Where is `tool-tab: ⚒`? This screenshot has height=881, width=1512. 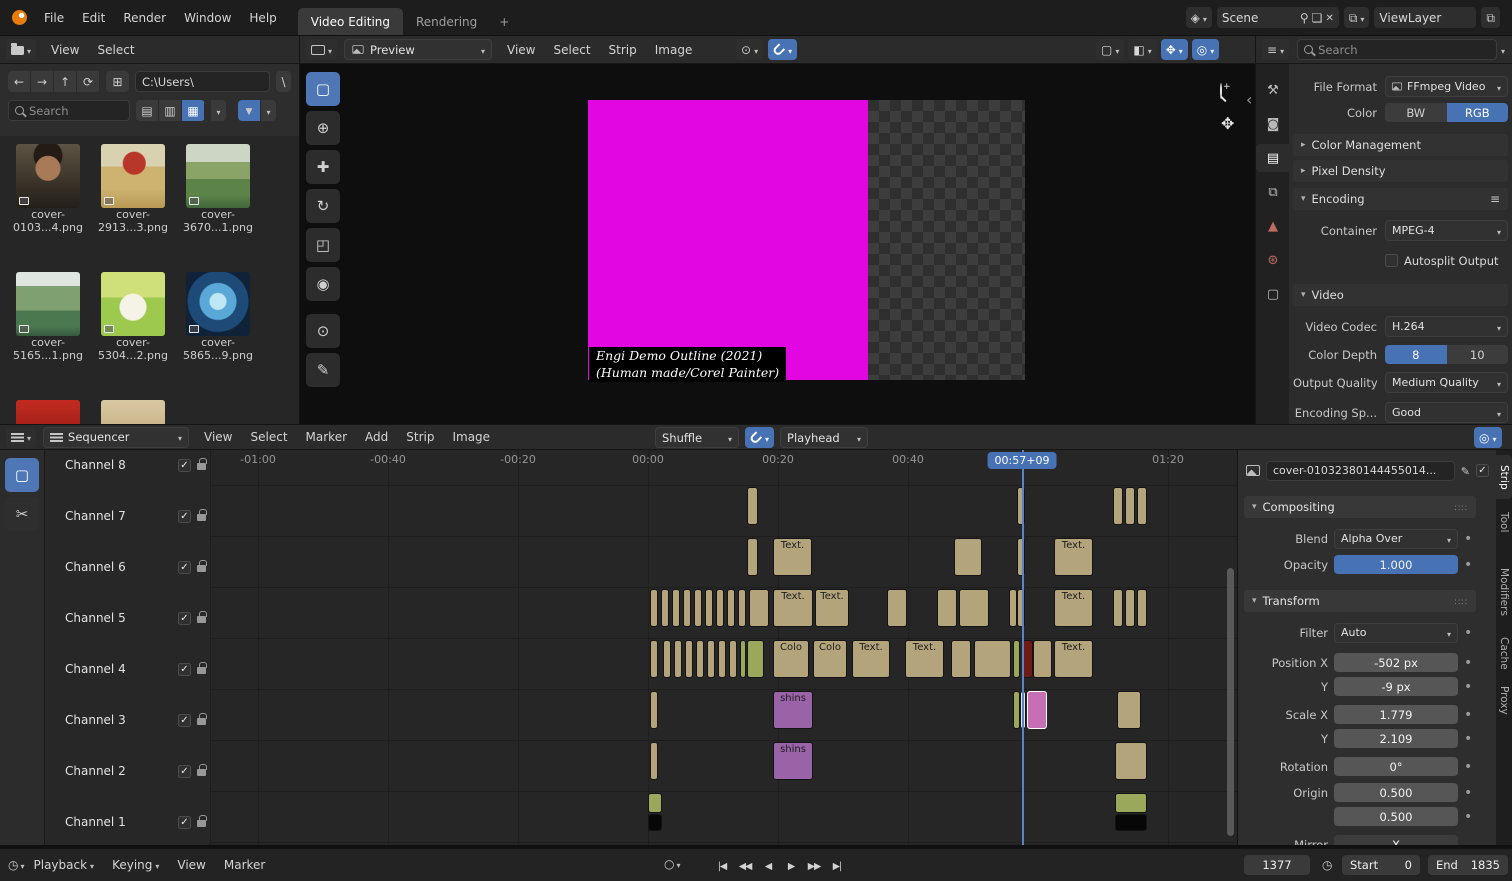 tool-tab: ⚒ is located at coordinates (1273, 90).